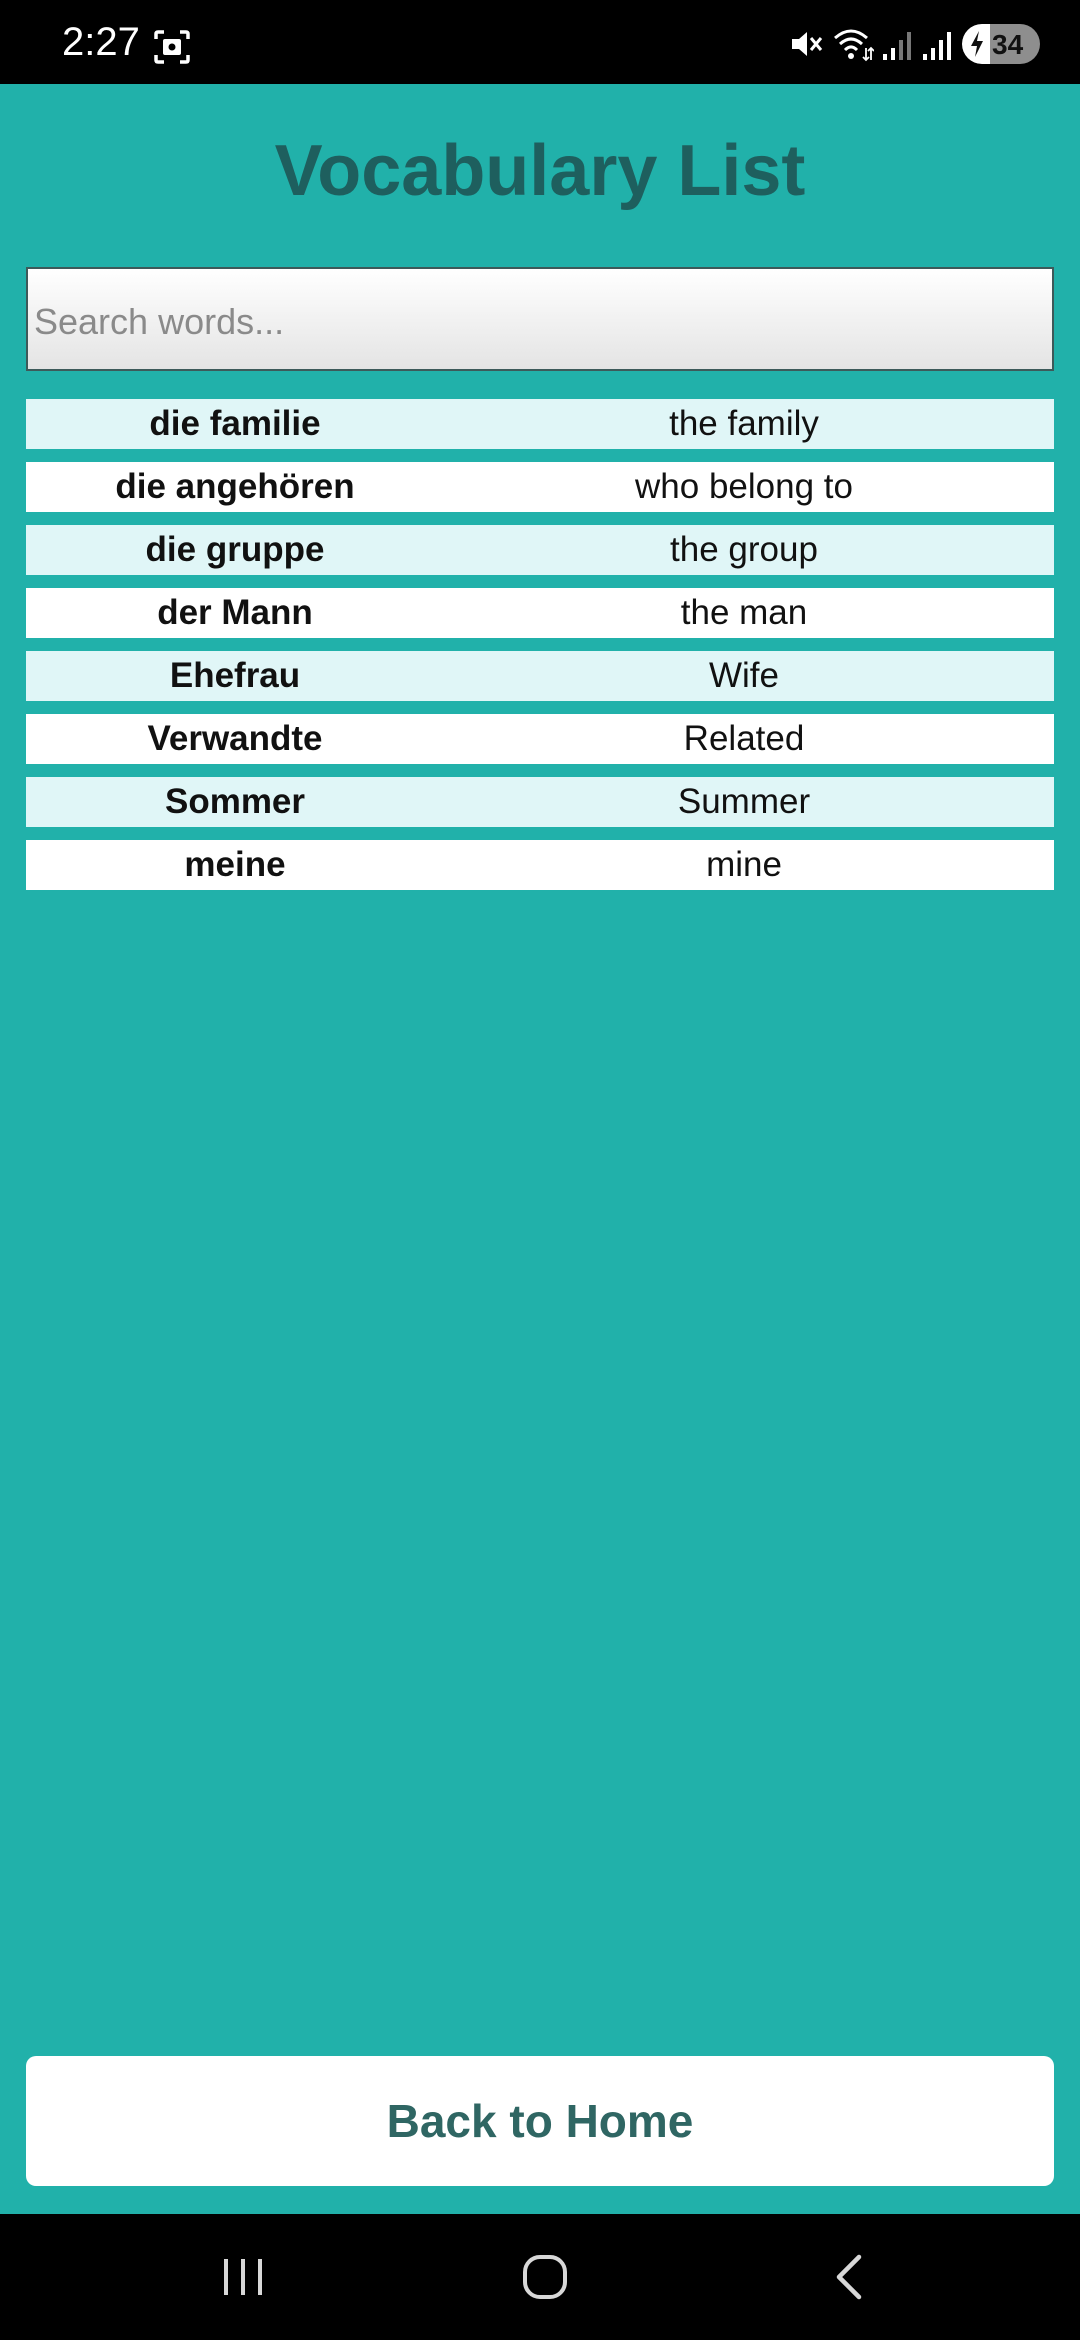 The height and width of the screenshot is (2340, 1080). I want to click on vocab-word: Sommer, so click(235, 801).